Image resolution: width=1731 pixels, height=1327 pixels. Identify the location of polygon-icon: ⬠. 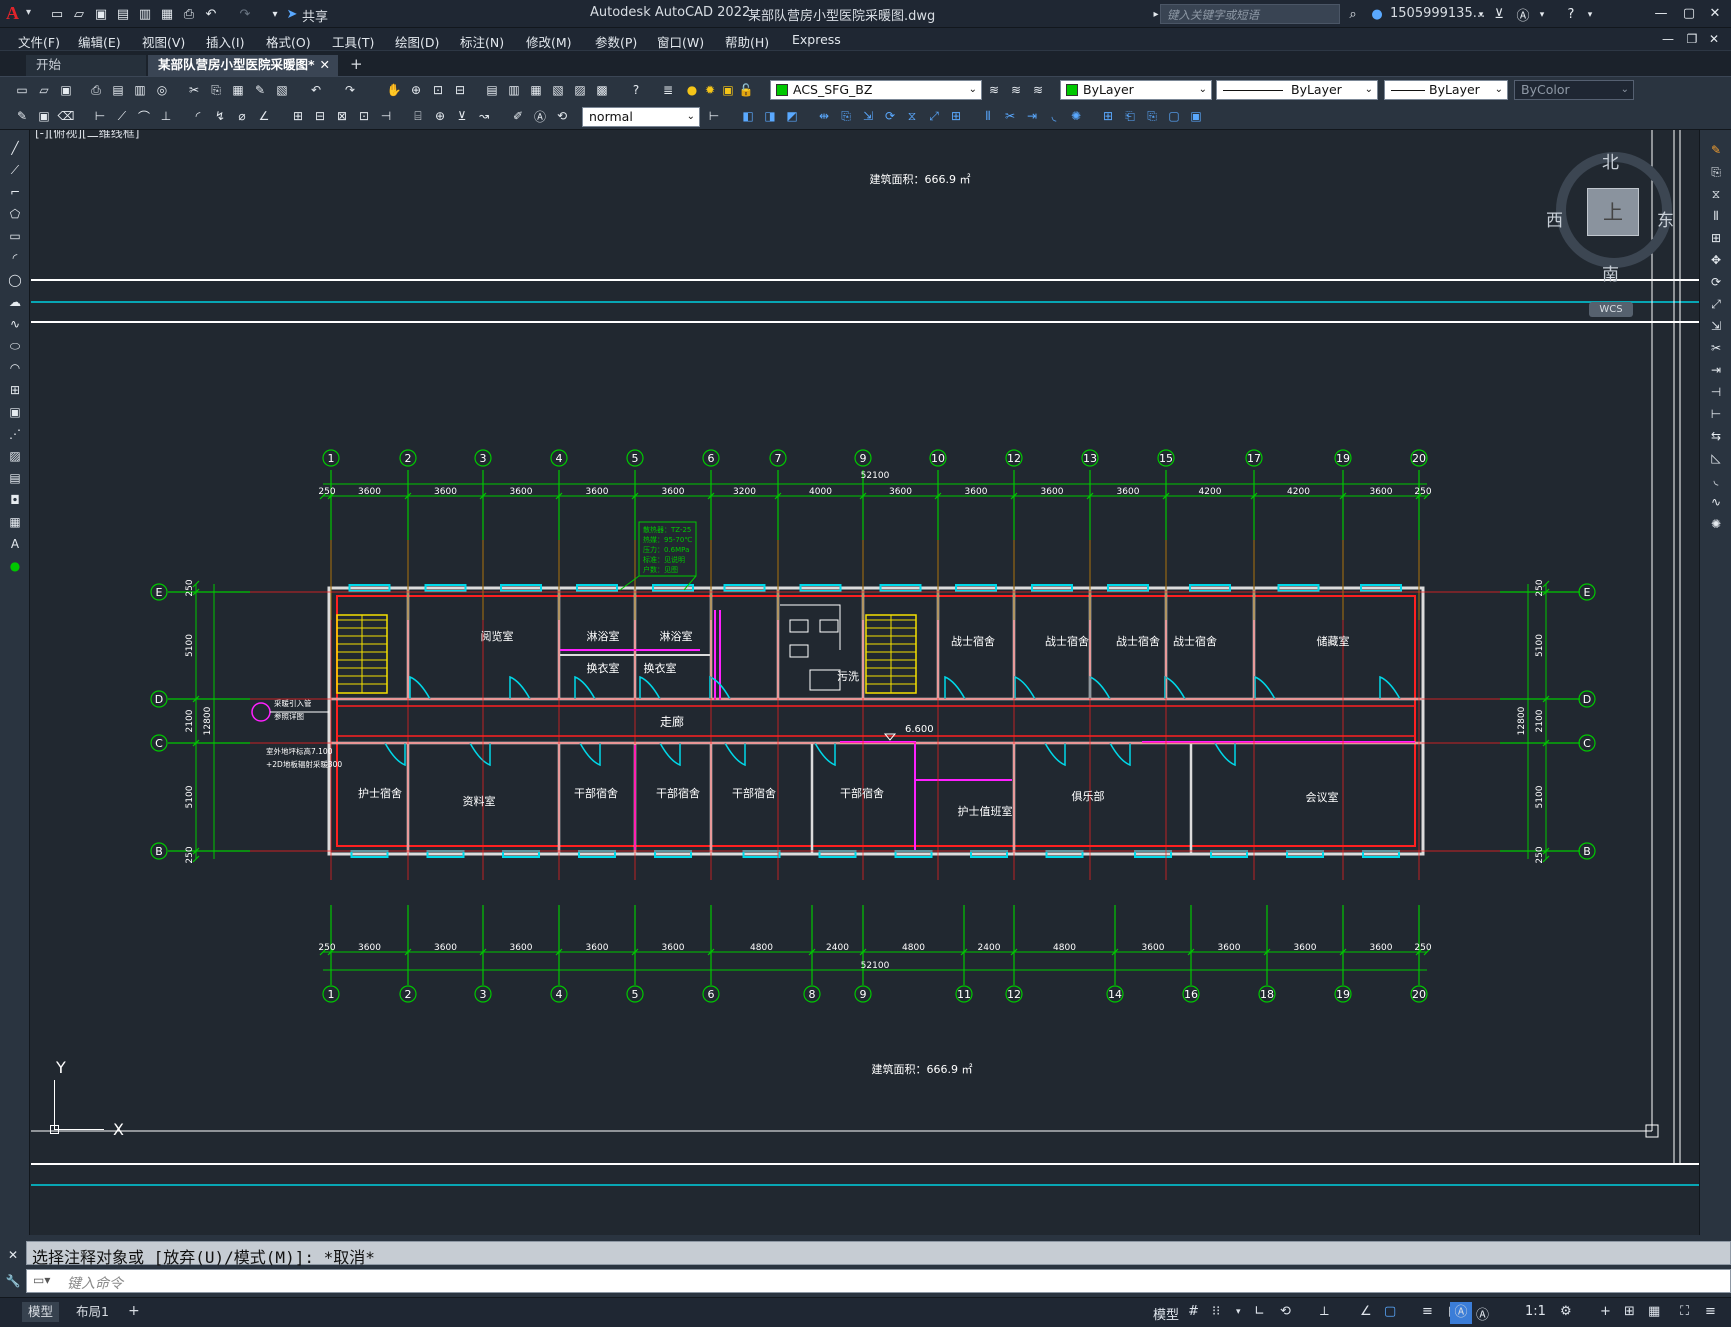
(15, 214).